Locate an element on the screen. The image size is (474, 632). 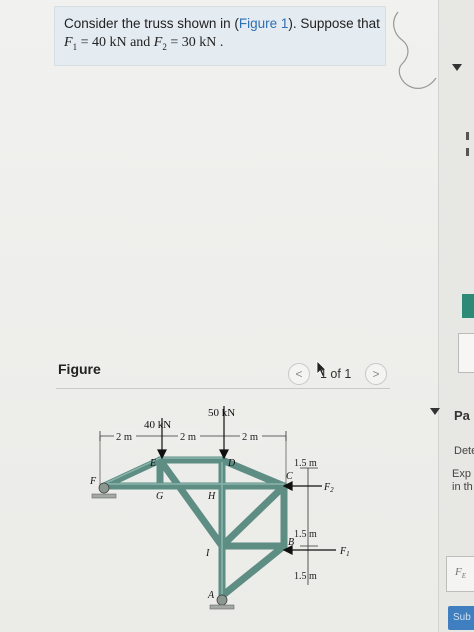
joint-label-b: B is located at coordinates (291, 542).